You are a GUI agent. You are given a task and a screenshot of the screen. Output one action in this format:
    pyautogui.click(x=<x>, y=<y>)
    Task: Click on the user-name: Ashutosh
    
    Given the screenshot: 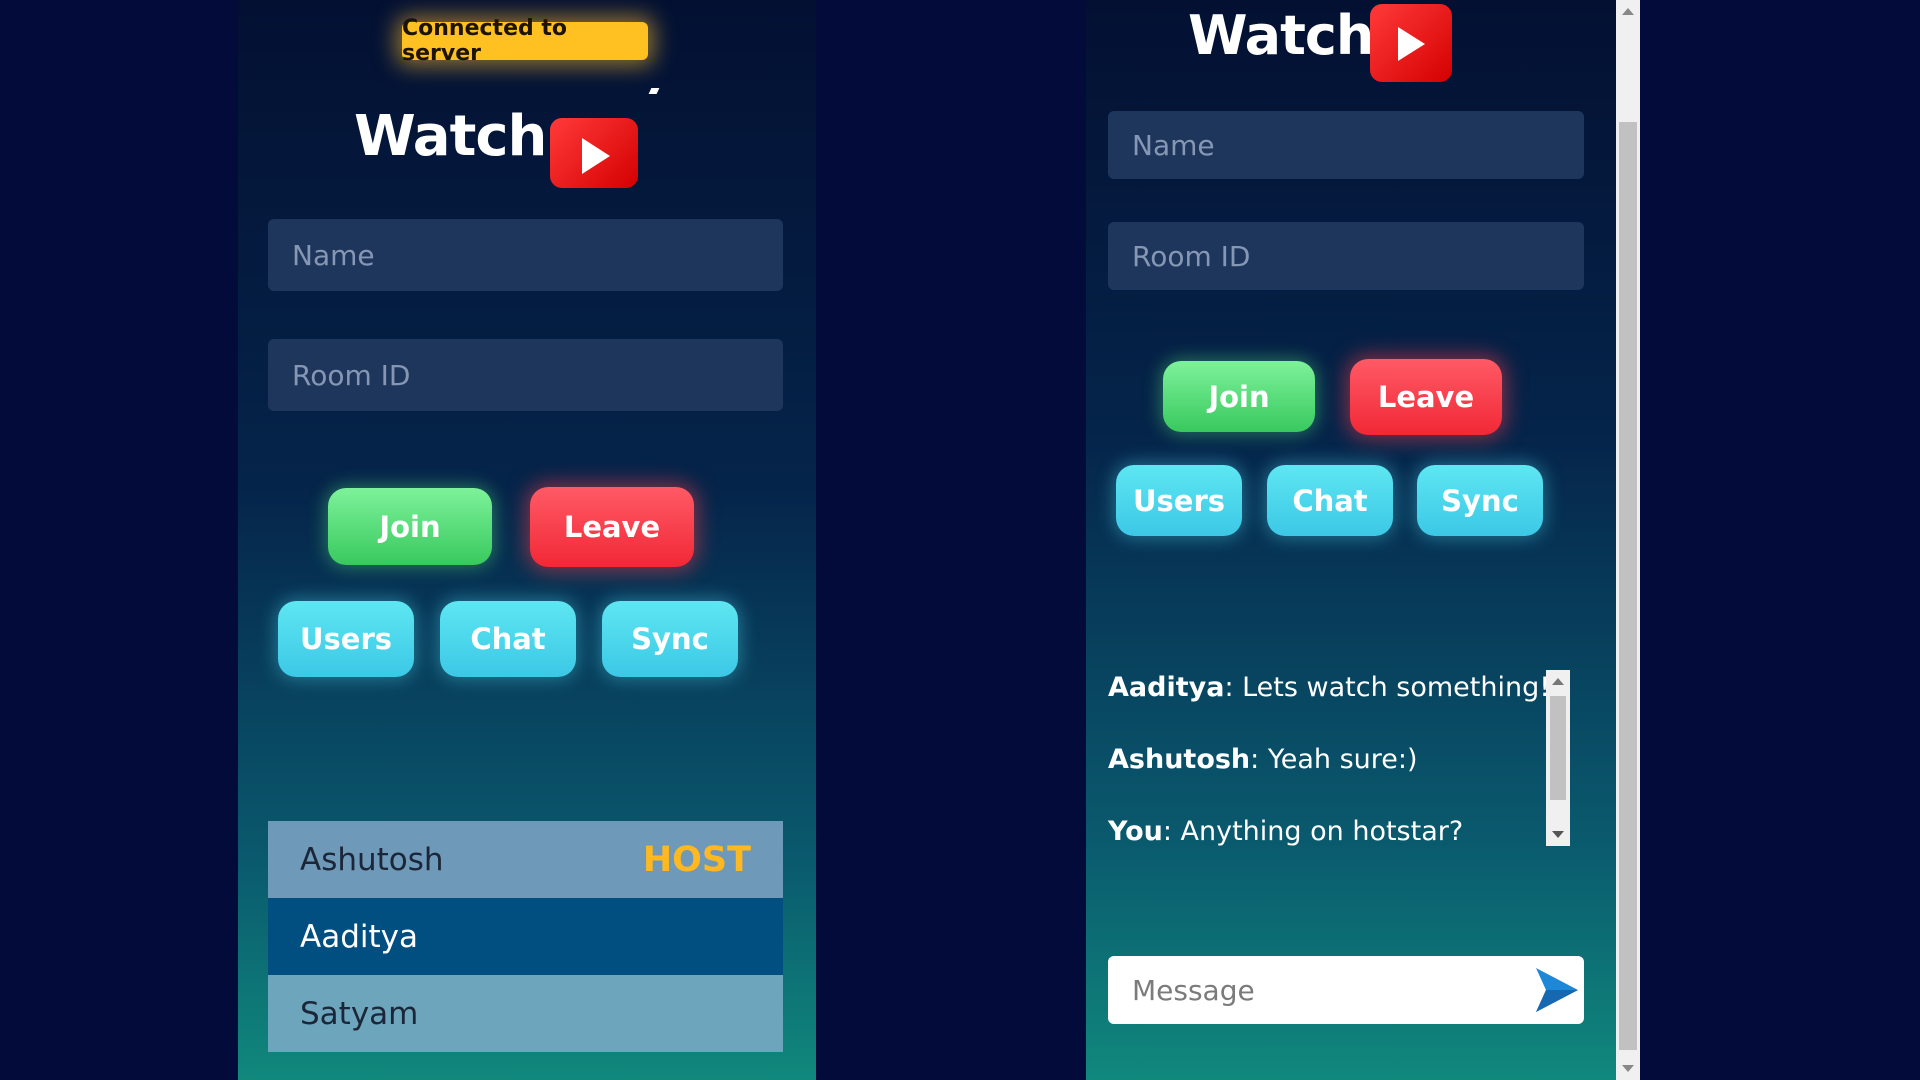 What is the action you would take?
    pyautogui.click(x=372, y=859)
    